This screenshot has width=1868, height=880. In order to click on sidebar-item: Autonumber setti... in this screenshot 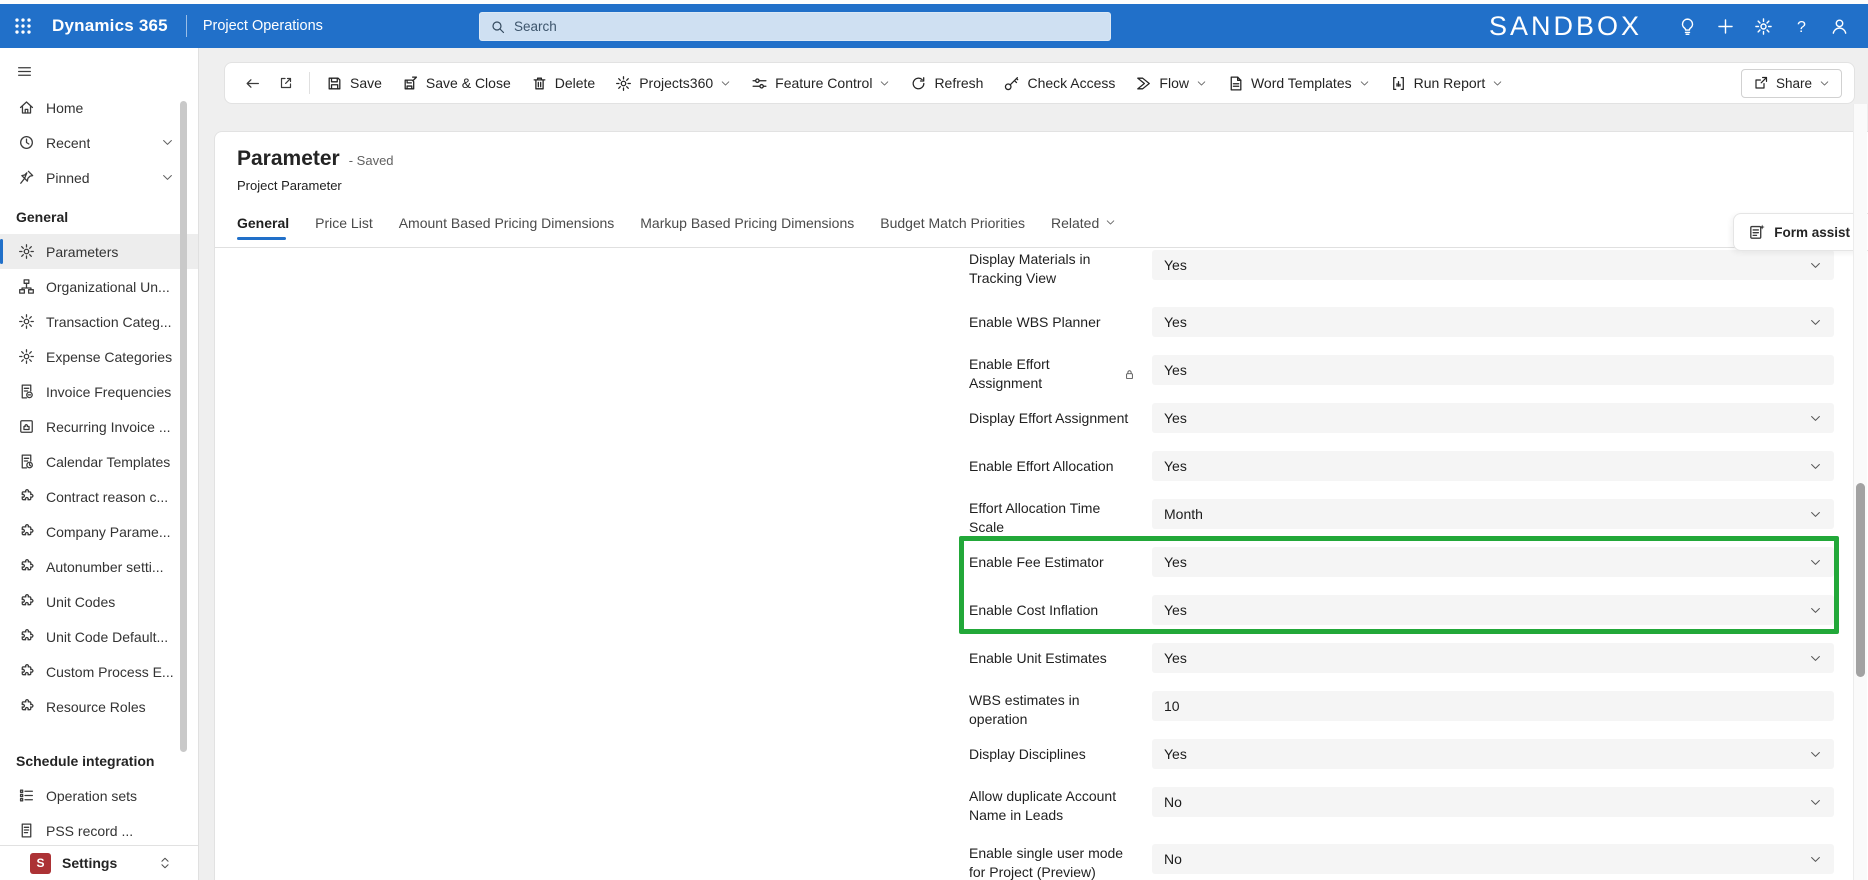, I will do `click(99, 566)`.